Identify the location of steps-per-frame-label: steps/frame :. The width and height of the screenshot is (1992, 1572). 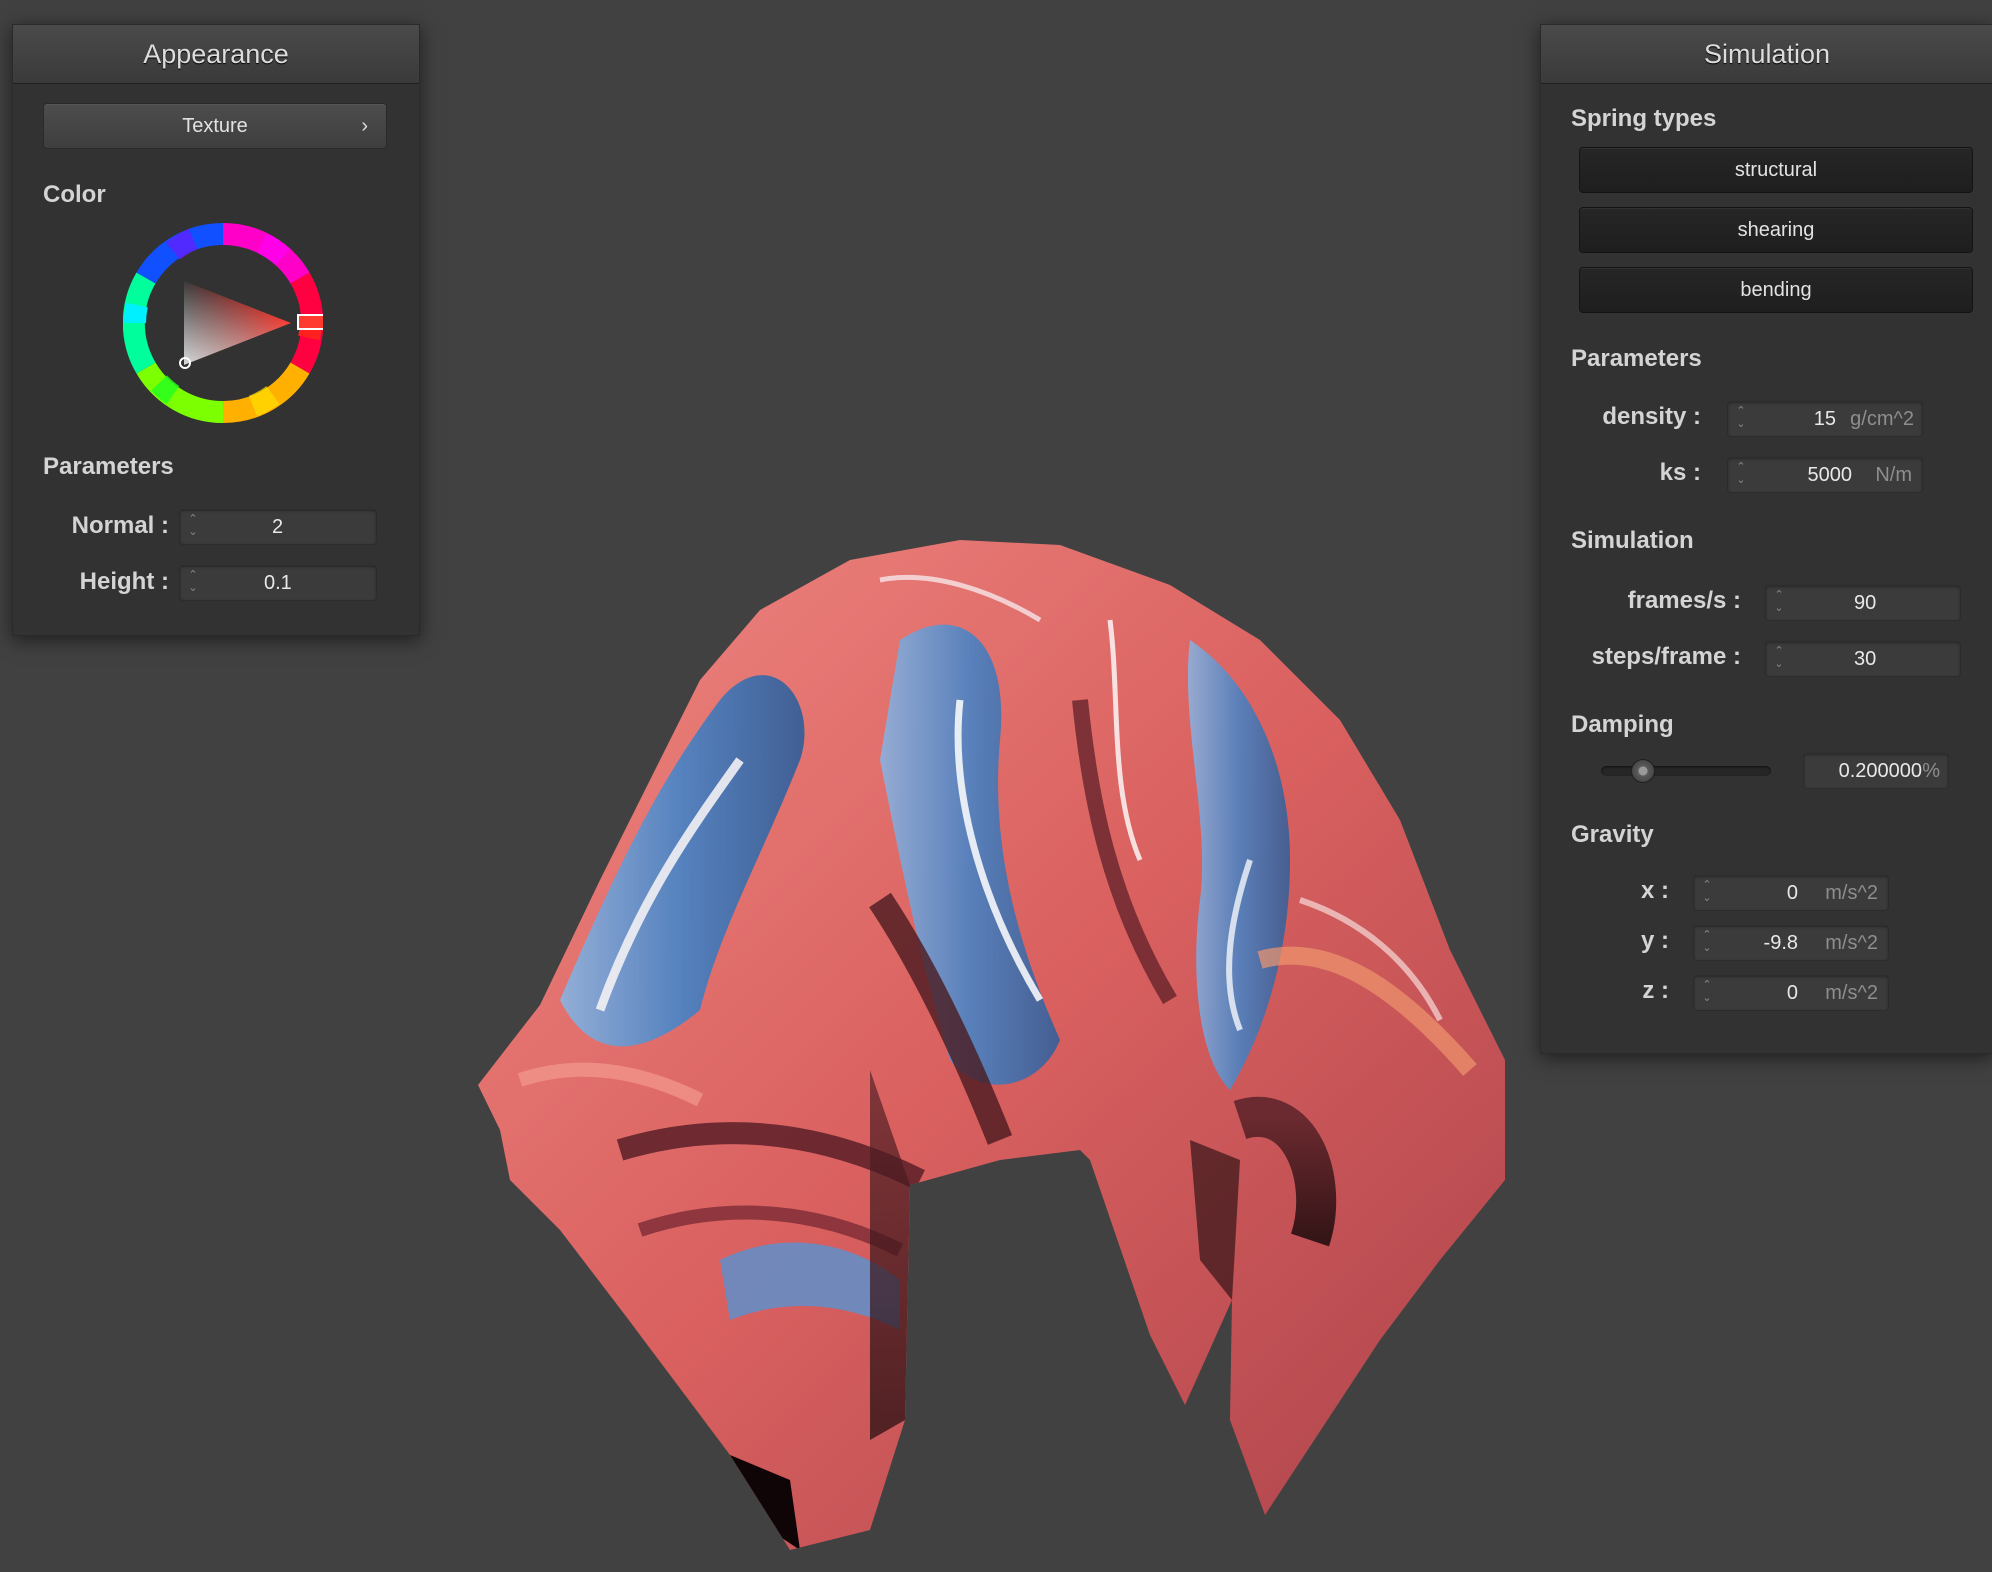
(1666, 656).